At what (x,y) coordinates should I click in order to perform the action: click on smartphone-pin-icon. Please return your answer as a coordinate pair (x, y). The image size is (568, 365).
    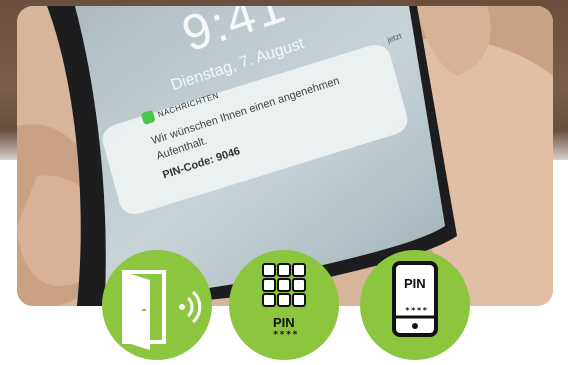
    Looking at the image, I should click on (415, 299).